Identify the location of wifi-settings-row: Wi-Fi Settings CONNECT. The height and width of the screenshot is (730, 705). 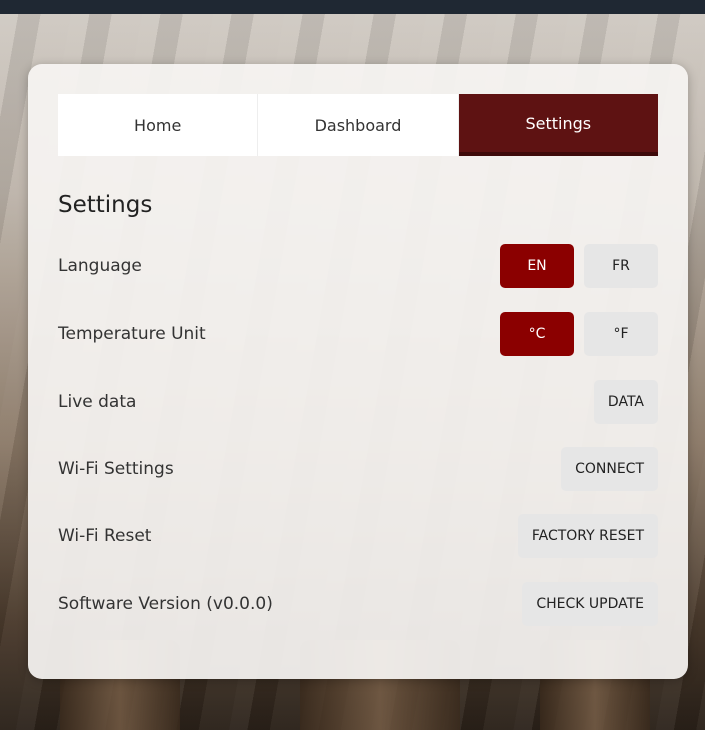
(358, 469).